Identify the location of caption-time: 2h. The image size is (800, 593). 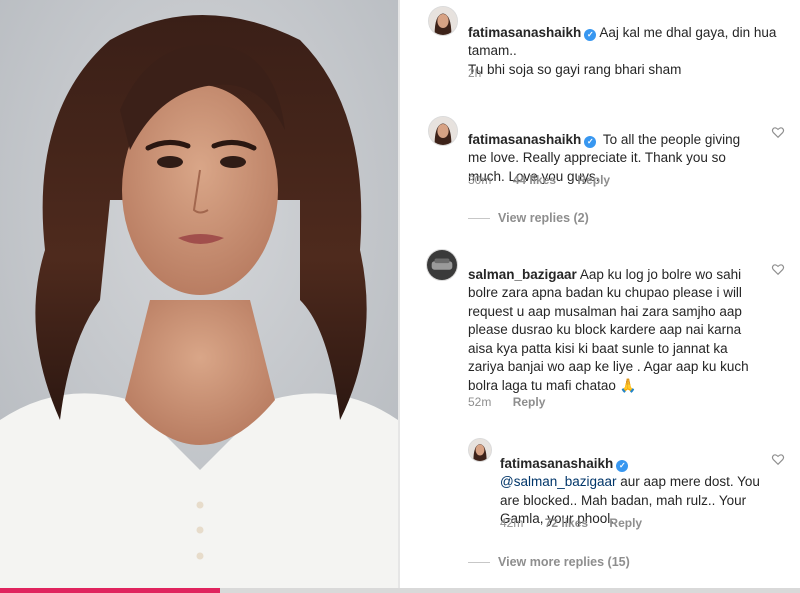
(475, 73).